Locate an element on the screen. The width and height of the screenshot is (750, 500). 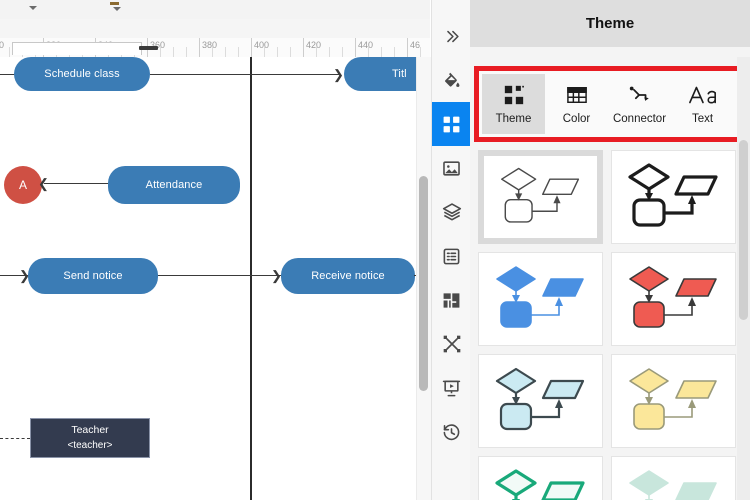
presentation-icon is located at coordinates (451, 388).